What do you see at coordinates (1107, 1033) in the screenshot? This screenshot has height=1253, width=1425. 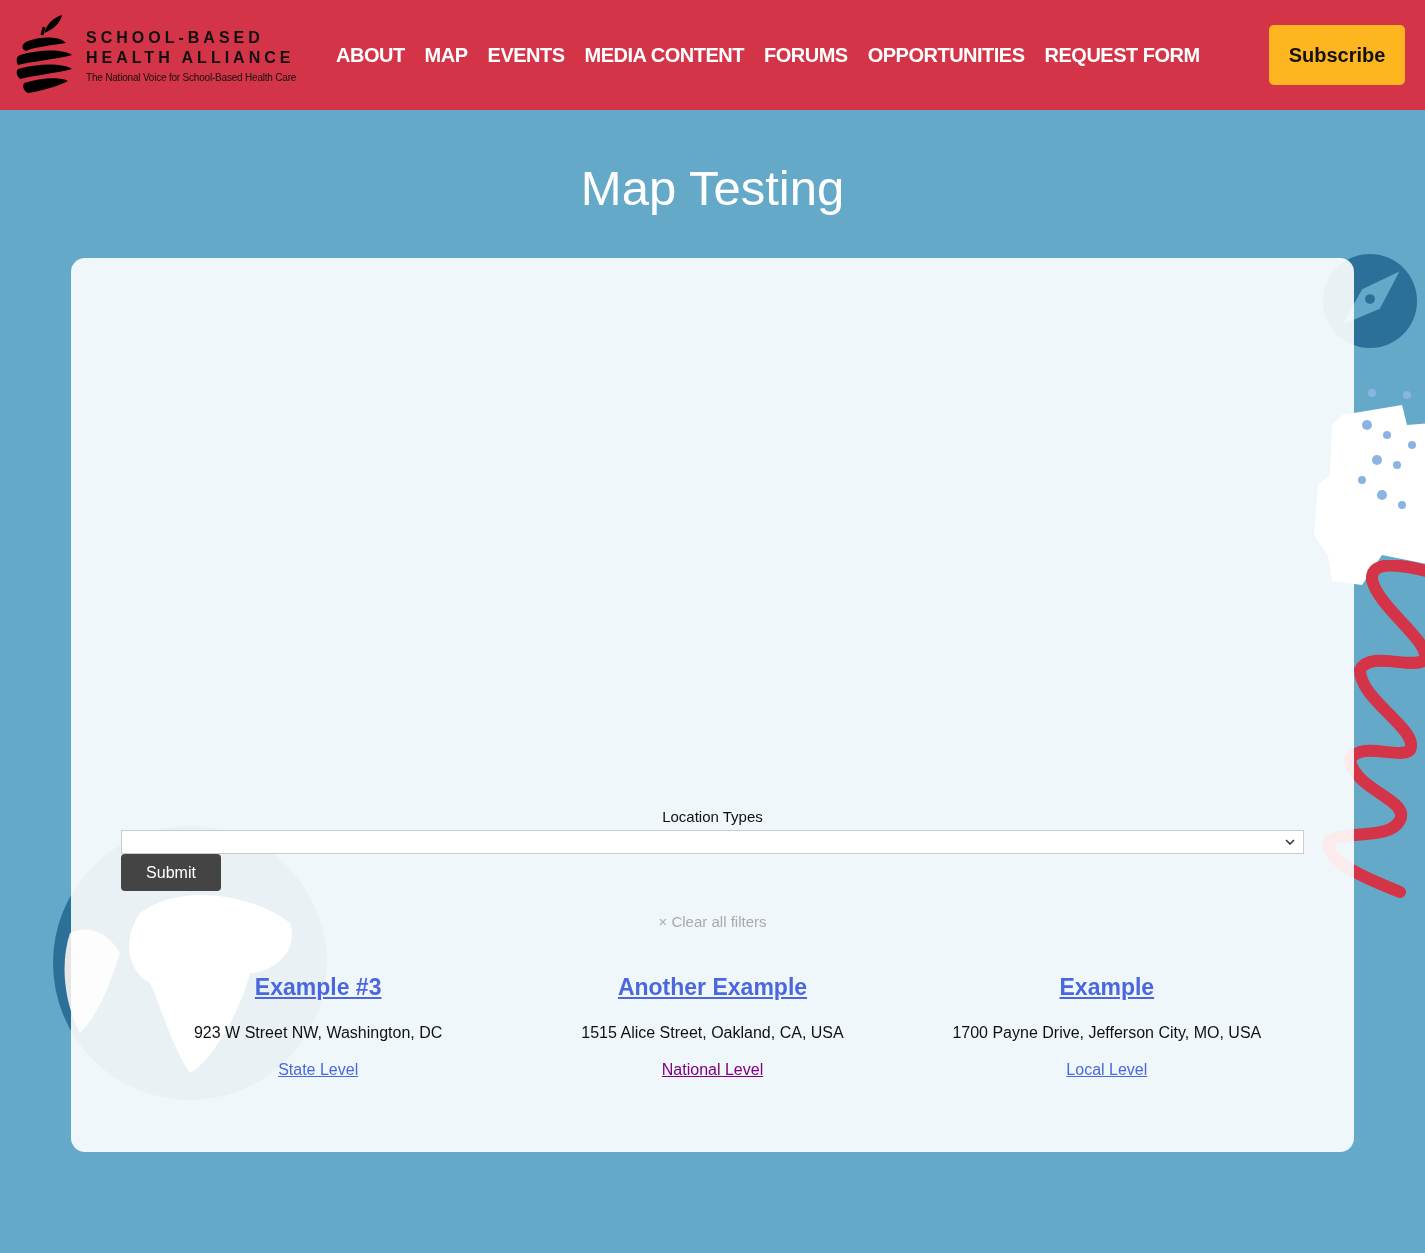 I see `location-address: 1700 Payne Drive, Jefferson City, MO, USA` at bounding box center [1107, 1033].